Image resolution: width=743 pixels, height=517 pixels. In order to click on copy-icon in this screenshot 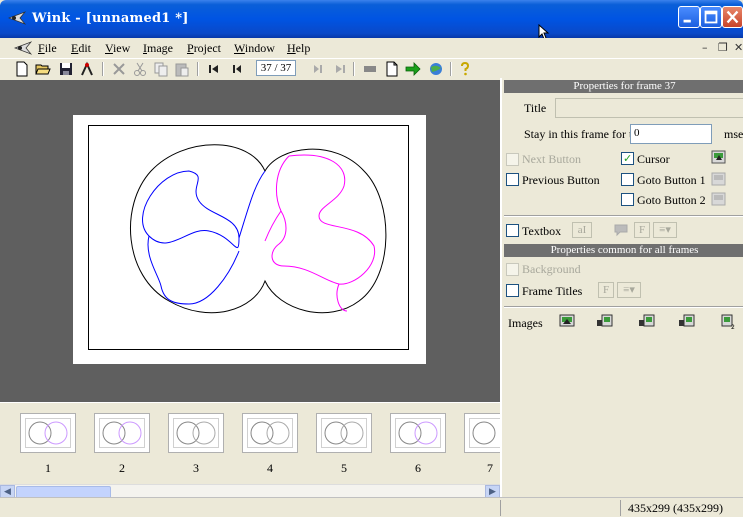, I will do `click(161, 69)`.